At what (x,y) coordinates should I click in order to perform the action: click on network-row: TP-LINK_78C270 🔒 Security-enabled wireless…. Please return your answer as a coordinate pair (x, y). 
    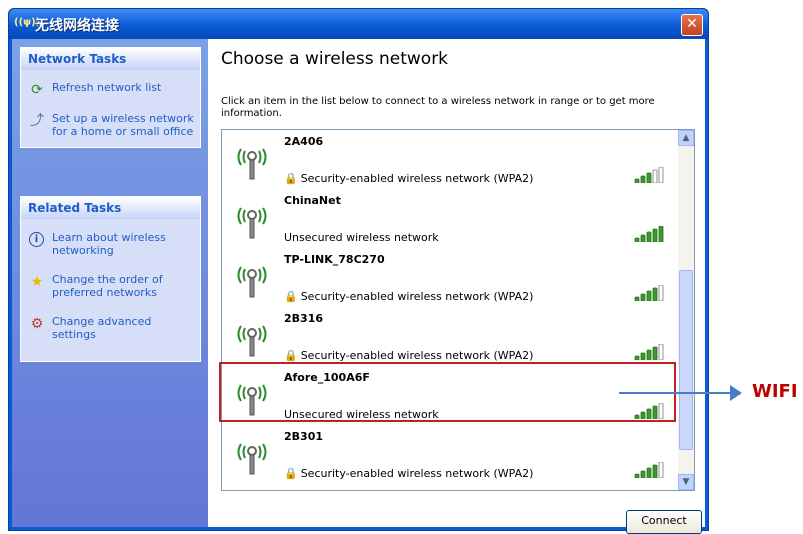
    Looking at the image, I should click on (449, 277).